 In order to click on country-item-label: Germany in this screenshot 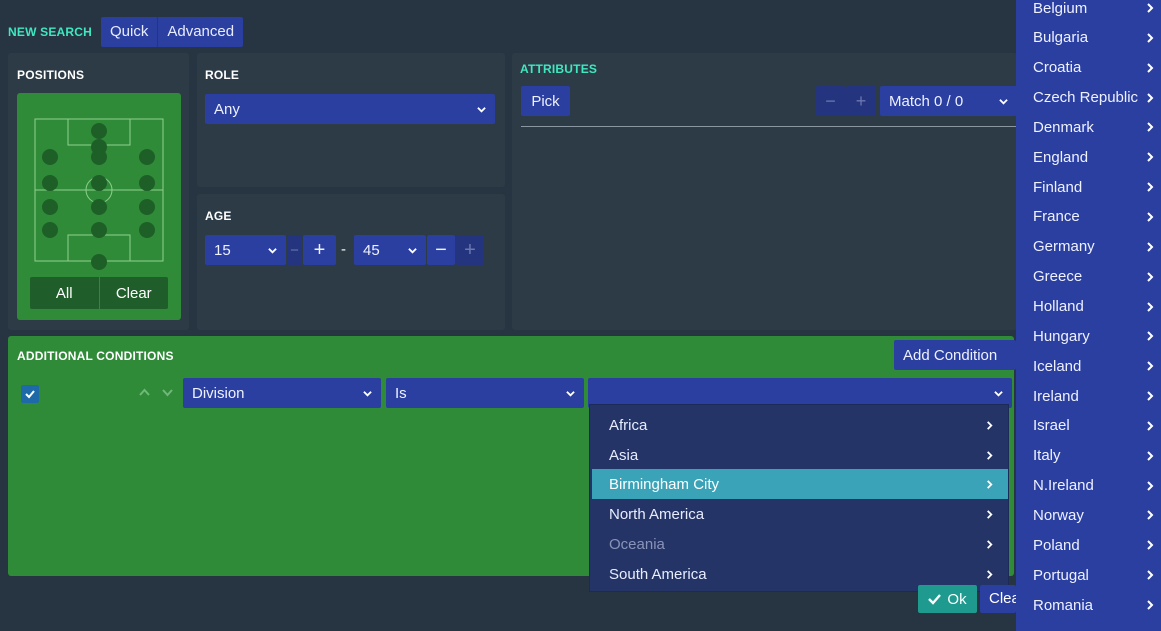, I will do `click(1064, 247)`.